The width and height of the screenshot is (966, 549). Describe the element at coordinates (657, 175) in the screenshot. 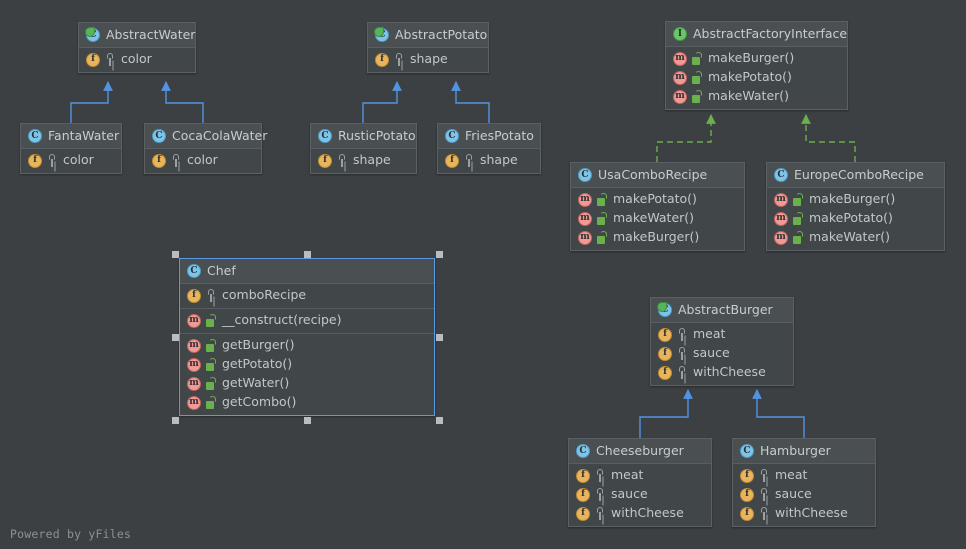

I see `class-header: C UsaComboRecipe` at that location.